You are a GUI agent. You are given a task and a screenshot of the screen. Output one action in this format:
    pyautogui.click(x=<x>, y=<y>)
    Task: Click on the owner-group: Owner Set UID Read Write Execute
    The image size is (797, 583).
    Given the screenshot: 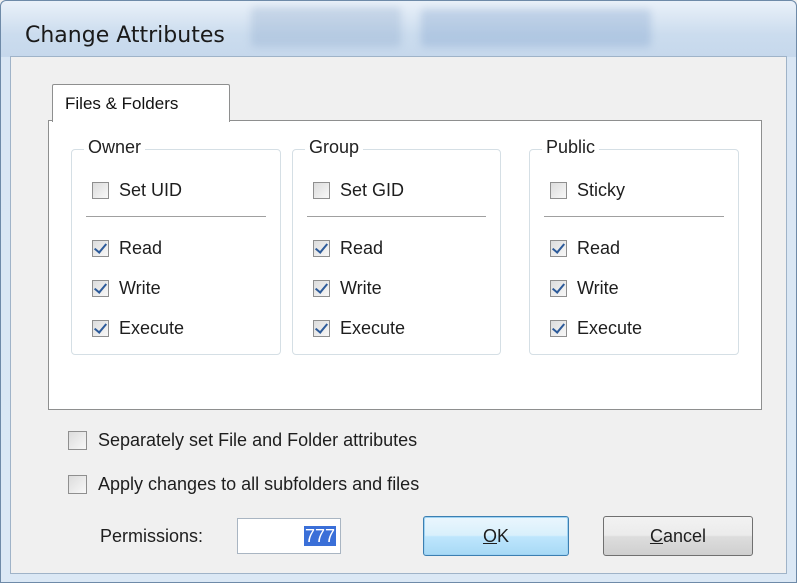 What is the action you would take?
    pyautogui.click(x=176, y=246)
    